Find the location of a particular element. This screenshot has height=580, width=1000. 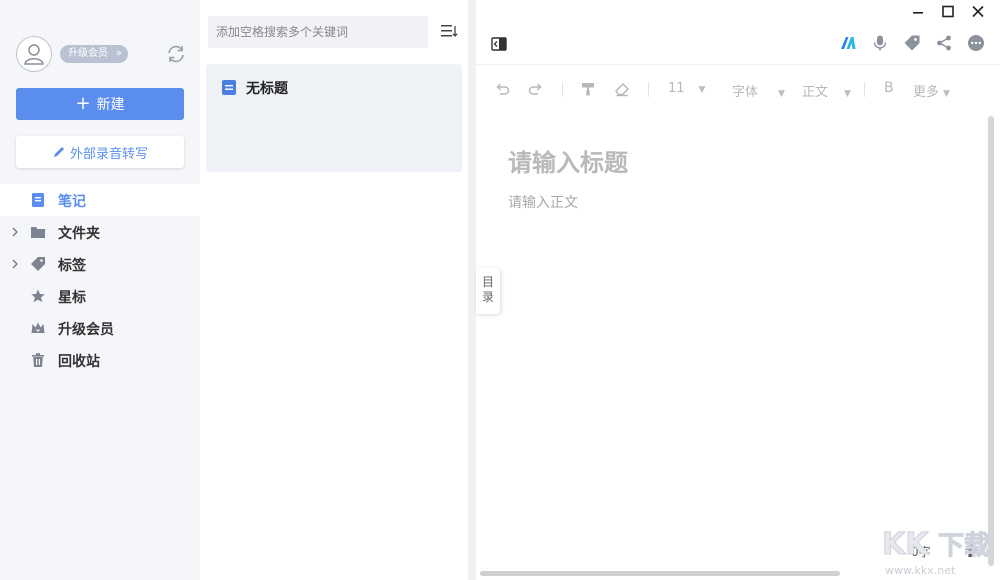

note-icon is located at coordinates (38, 200).